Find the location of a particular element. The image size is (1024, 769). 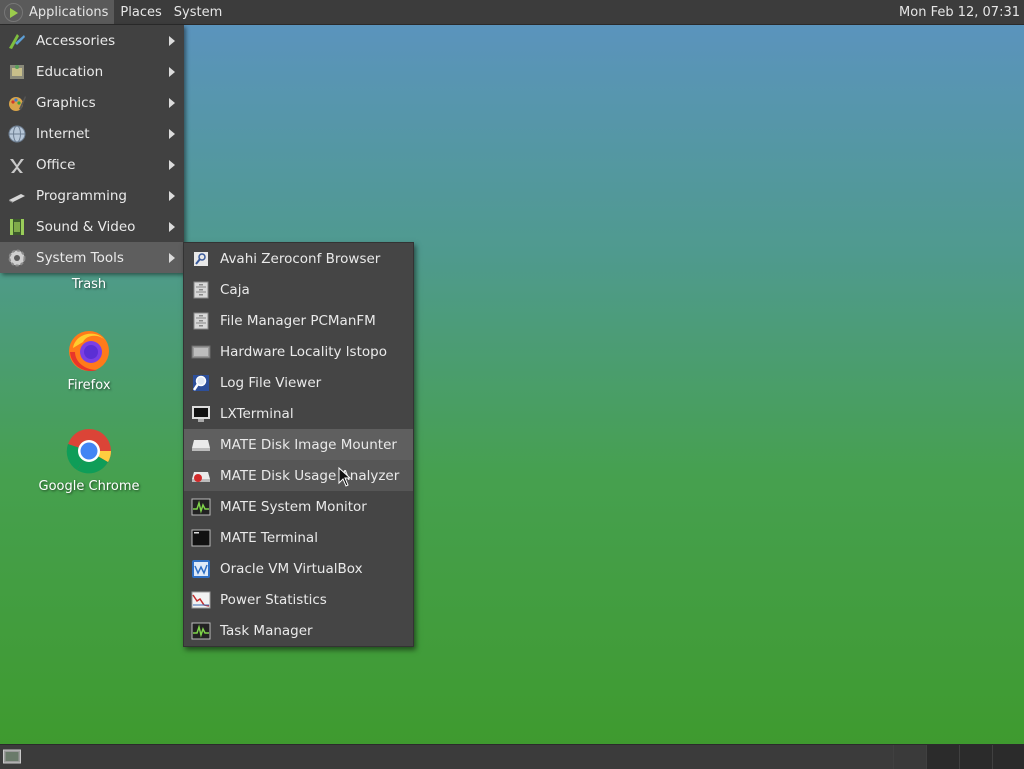

top-menu-bar: Applications Places System is located at coordinates (114, 12).